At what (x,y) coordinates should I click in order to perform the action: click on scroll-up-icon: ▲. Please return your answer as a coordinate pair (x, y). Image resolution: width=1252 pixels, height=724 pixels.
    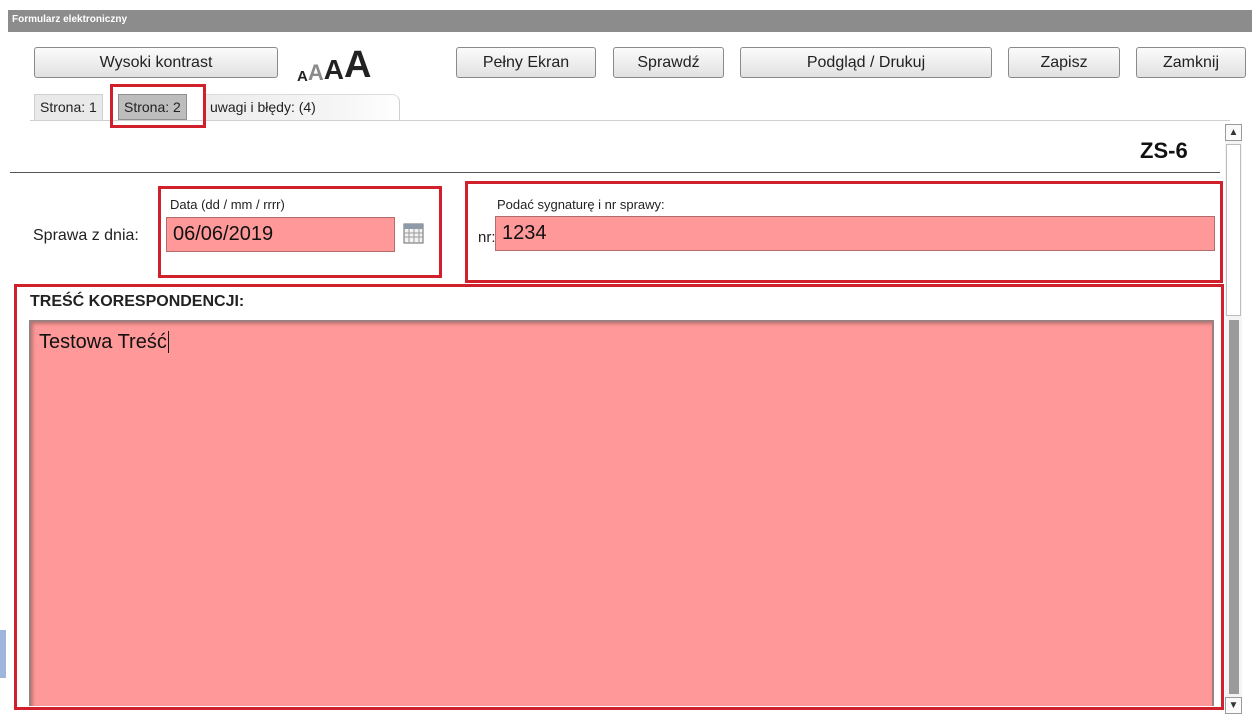
    Looking at the image, I should click on (1233, 132).